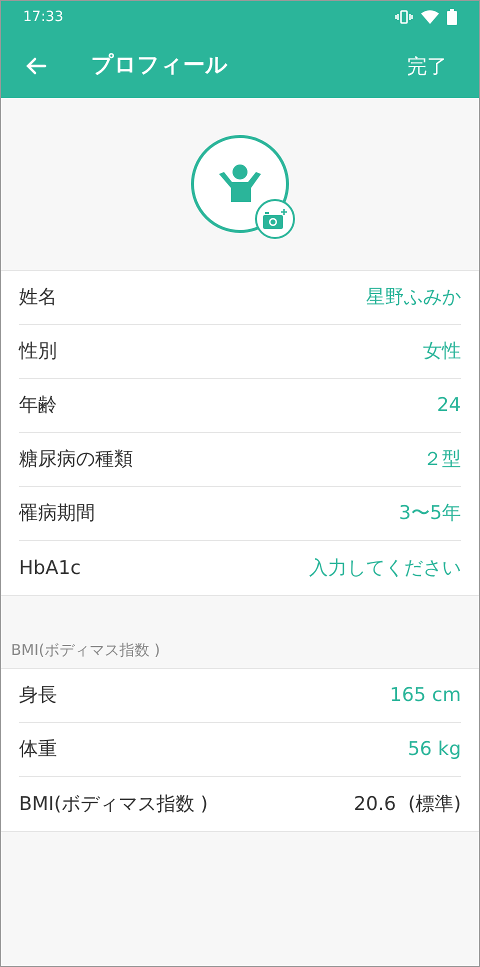 The width and height of the screenshot is (480, 967). What do you see at coordinates (429, 513) in the screenshot?
I see `field-value: 3〜5年` at bounding box center [429, 513].